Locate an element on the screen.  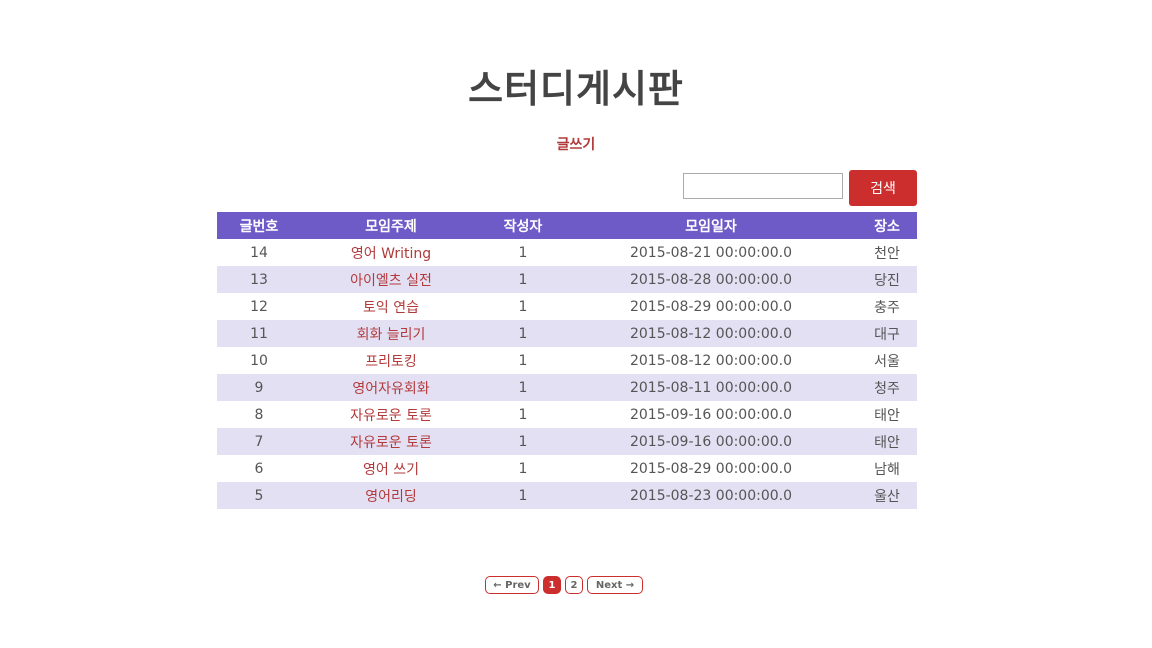
cell-topic: 영어 쓰기 is located at coordinates (391, 468).